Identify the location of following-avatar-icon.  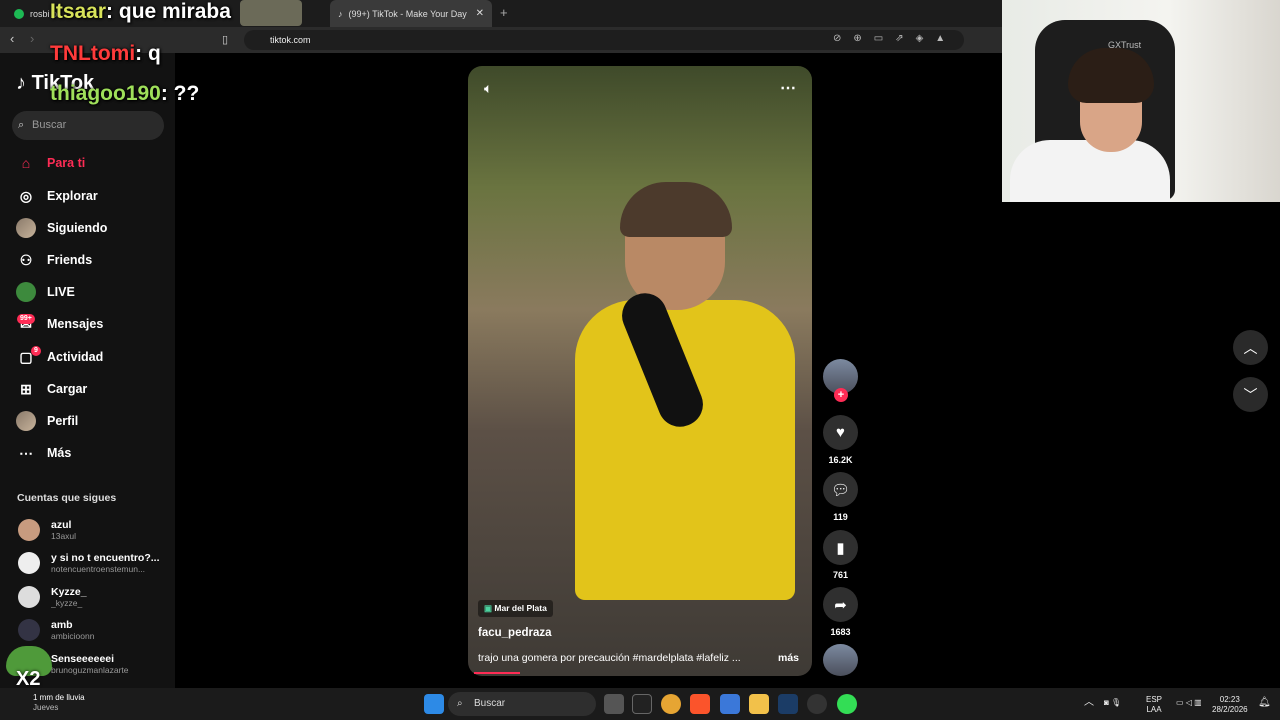
(26, 228).